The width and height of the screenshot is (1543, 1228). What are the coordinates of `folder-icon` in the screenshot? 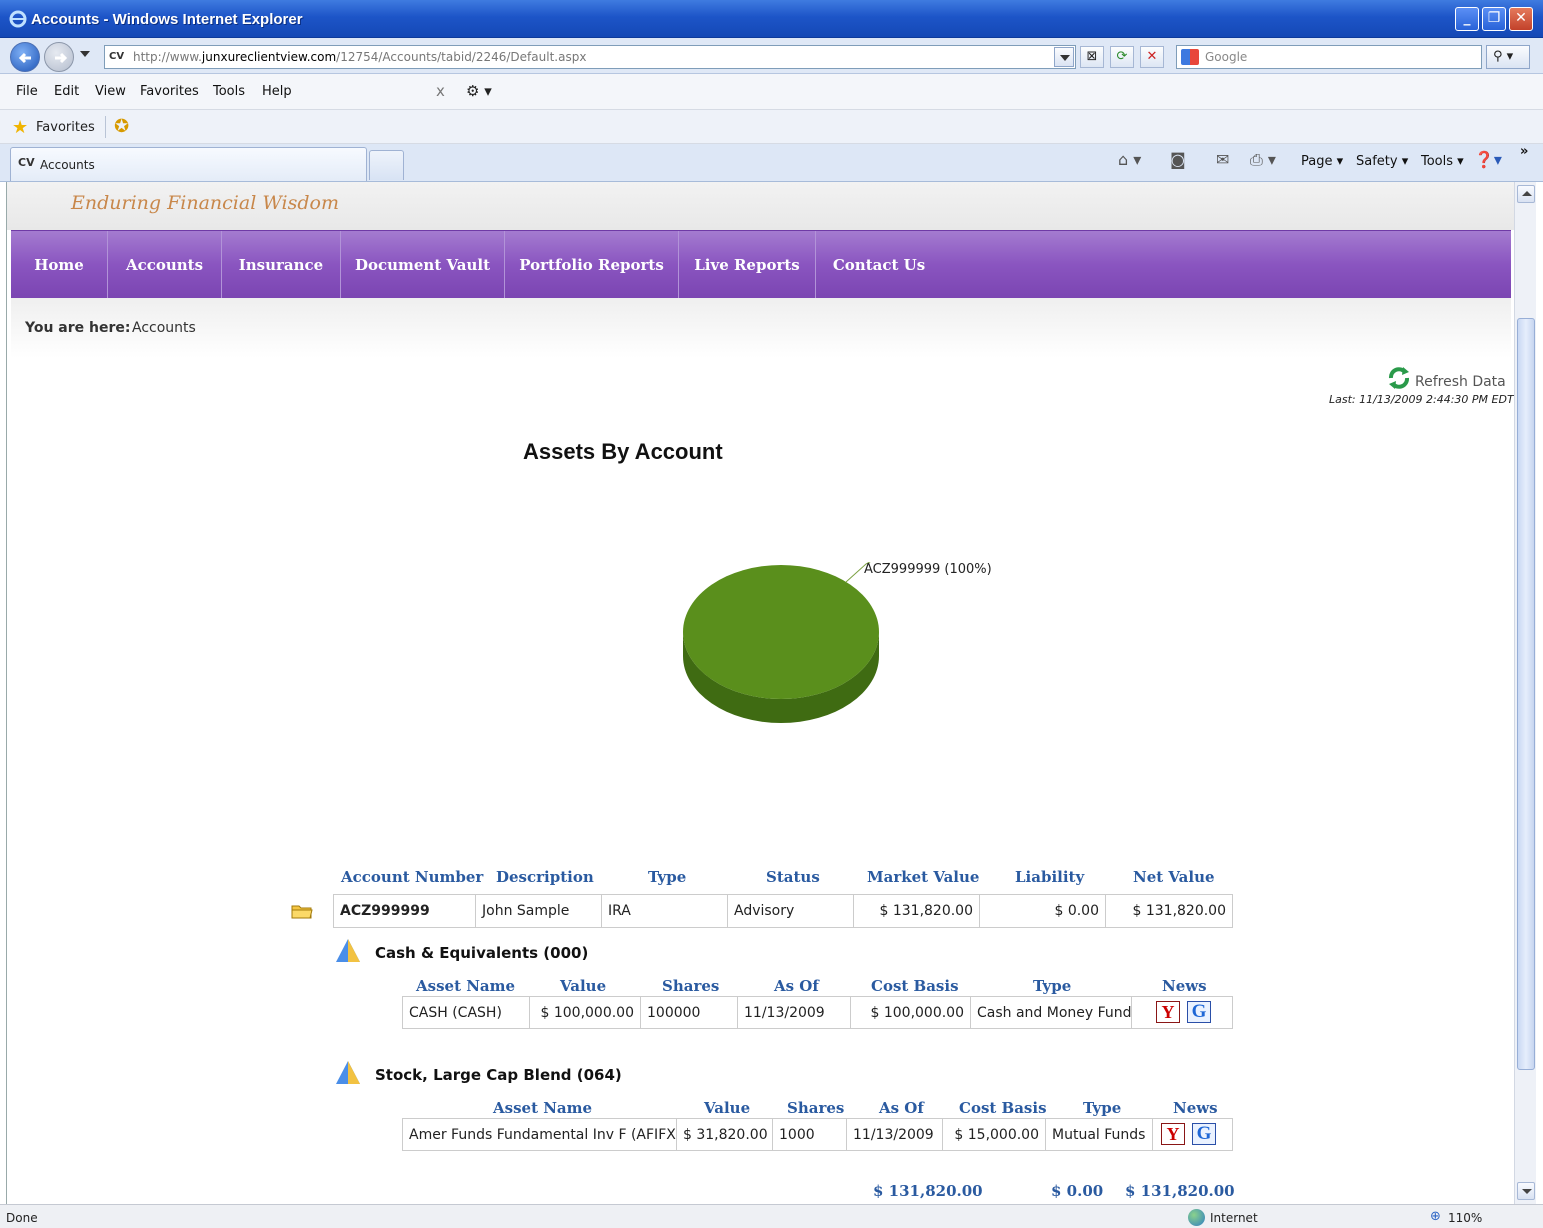 It's located at (302, 911).